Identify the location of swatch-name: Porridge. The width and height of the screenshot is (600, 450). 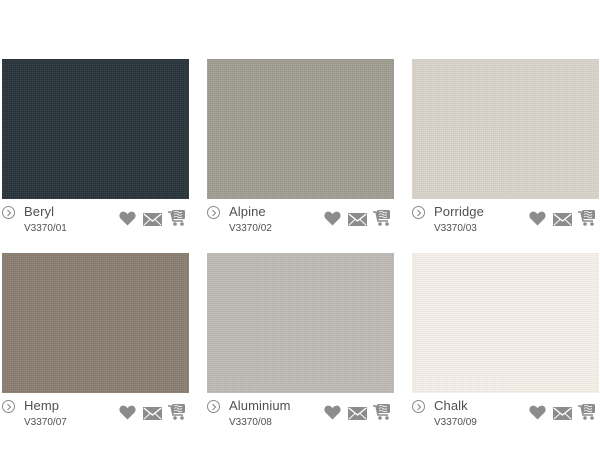
(459, 211).